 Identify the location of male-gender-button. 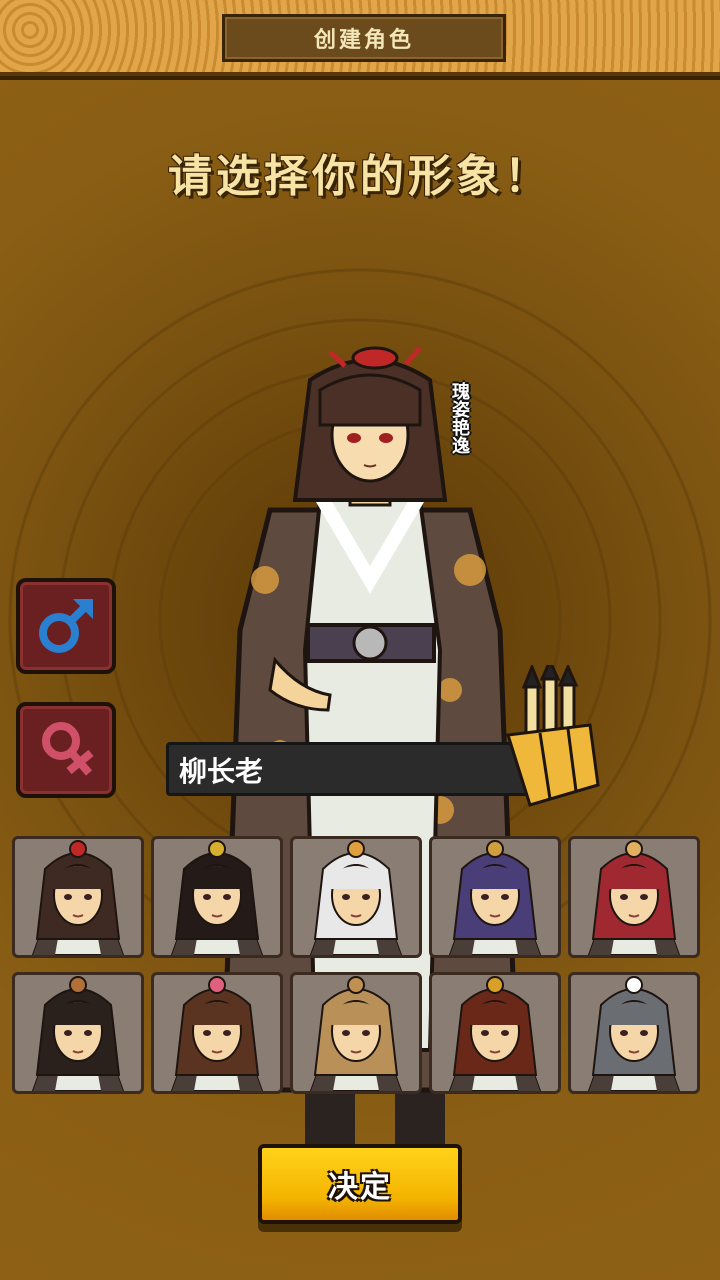
(66, 626).